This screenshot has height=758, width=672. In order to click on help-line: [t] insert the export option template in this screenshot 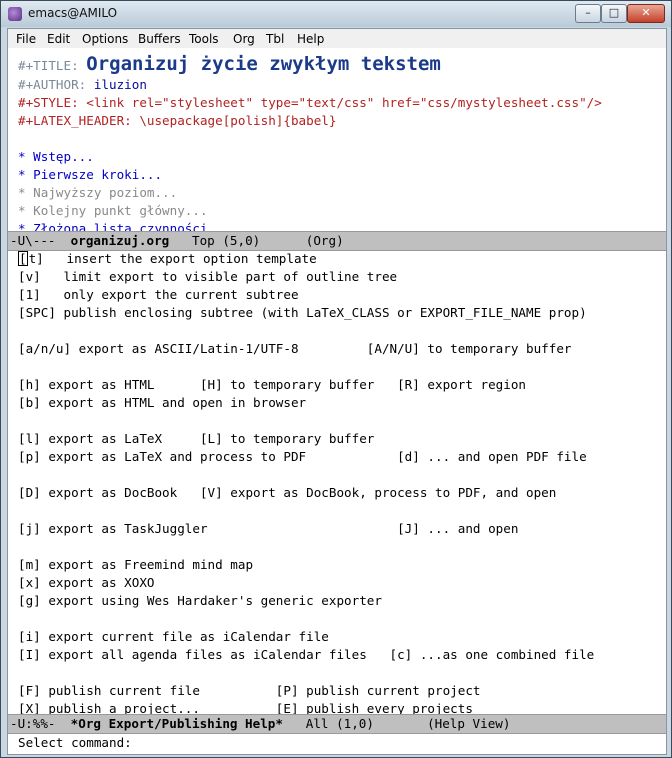, I will do `click(167, 258)`.